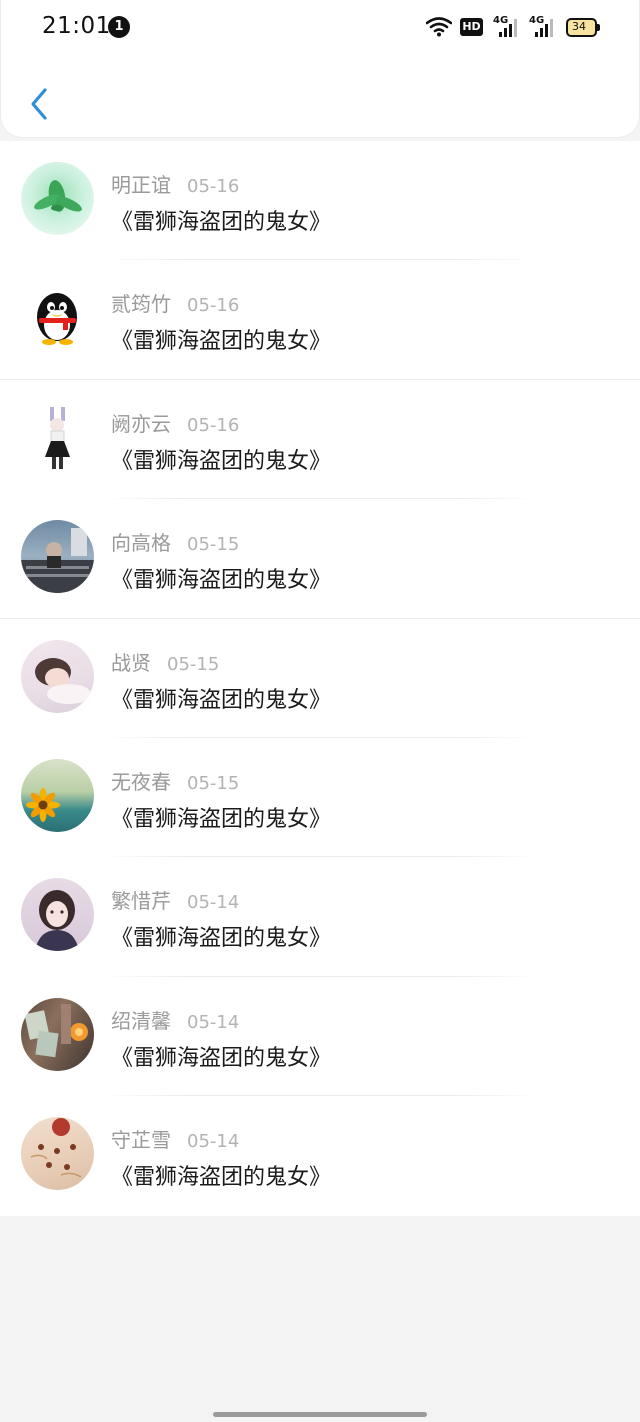 Image resolution: width=640 pixels, height=1422 pixels. Describe the element at coordinates (141, 304) in the screenshot. I see `name-text: 贰筠竹` at that location.